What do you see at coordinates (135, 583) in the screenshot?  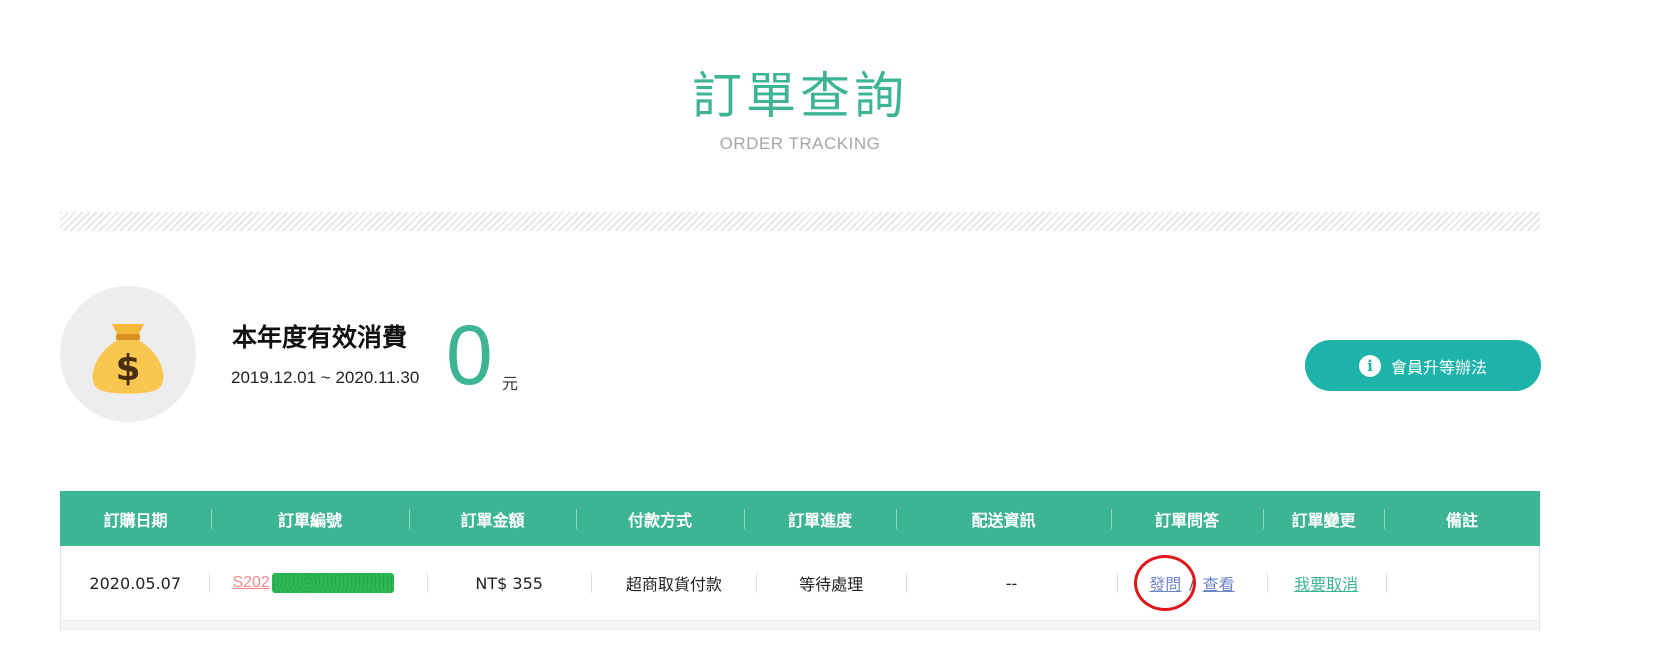 I see `order-date: 2020.05.07` at bounding box center [135, 583].